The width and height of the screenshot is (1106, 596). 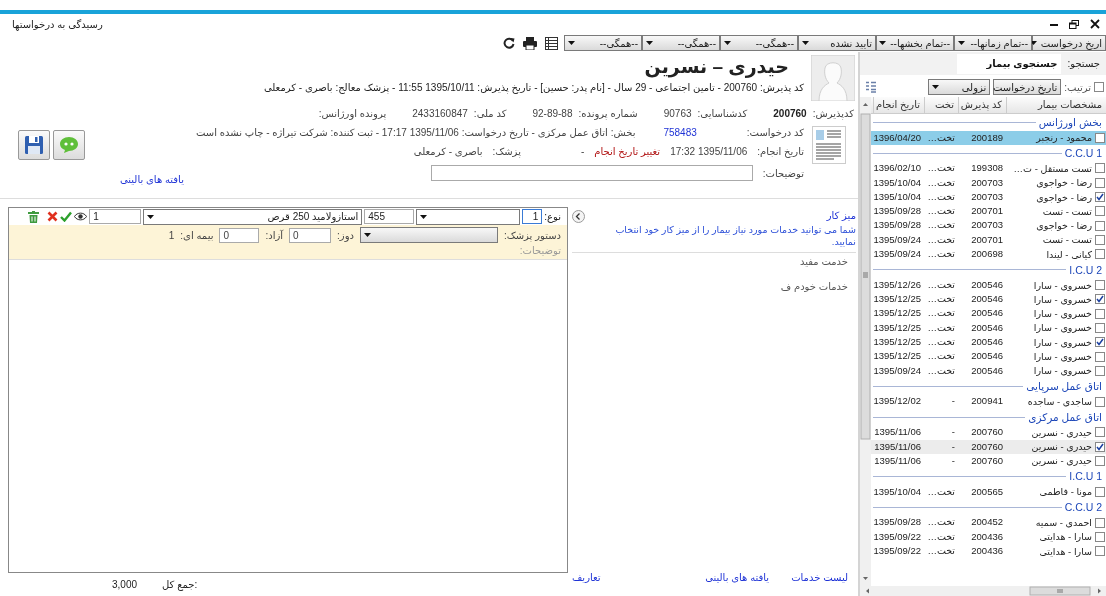 What do you see at coordinates (953, 446) in the screenshot?
I see `table-cell: -` at bounding box center [953, 446].